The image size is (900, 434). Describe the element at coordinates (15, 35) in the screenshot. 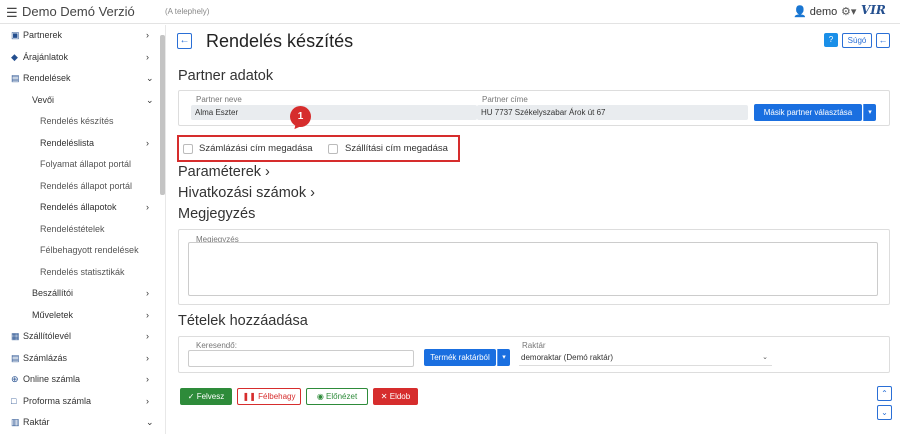

I see `partner-icon: ▣` at that location.